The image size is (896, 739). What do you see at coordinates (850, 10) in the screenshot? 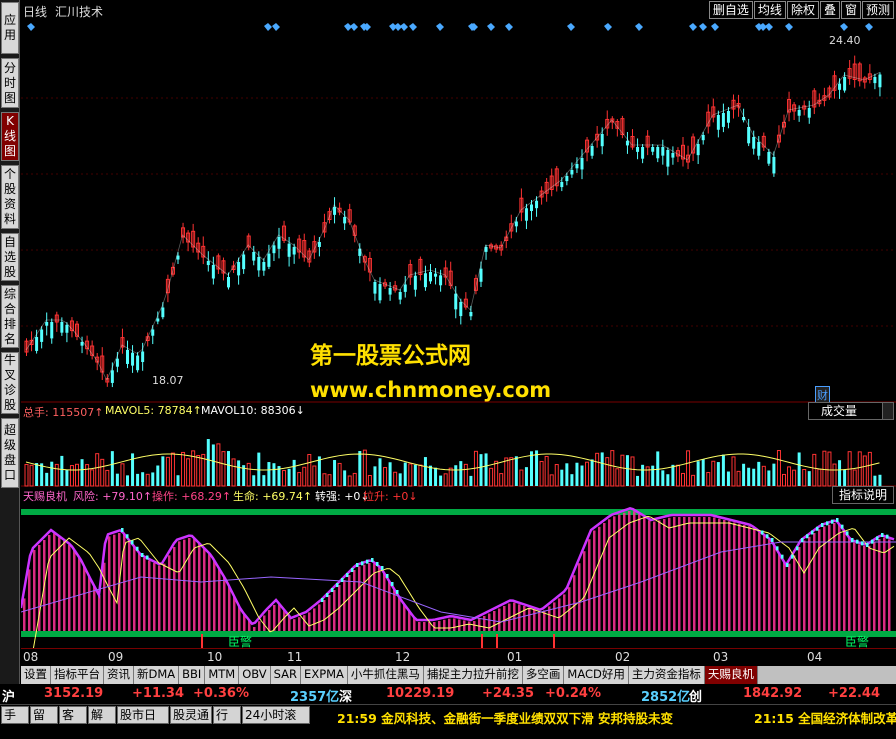
I see `toolbar-button-4: 窗` at bounding box center [850, 10].